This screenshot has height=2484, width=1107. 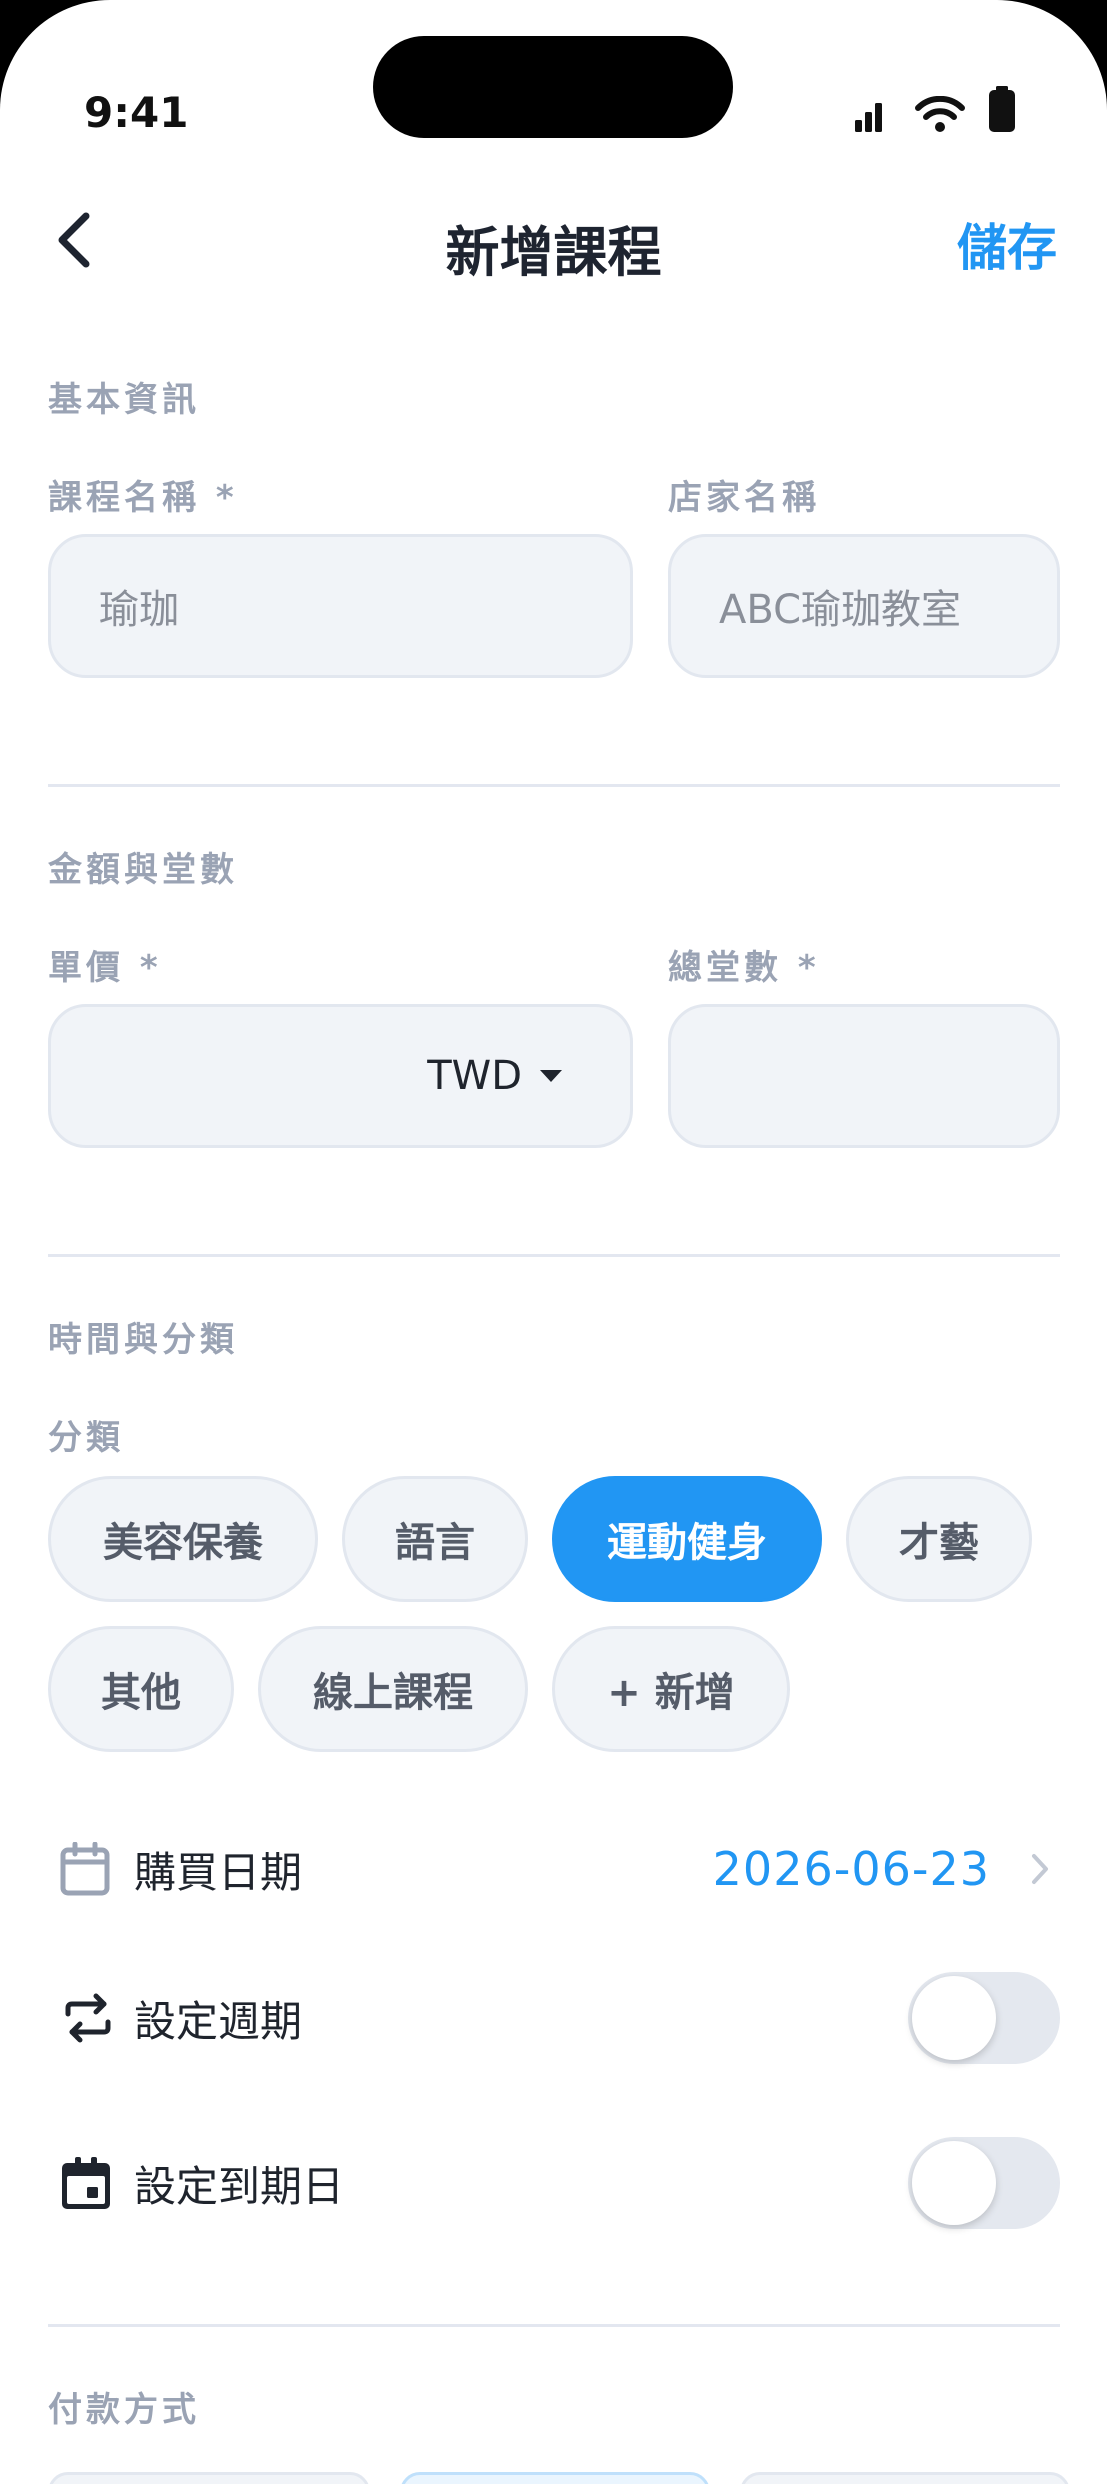 I want to click on expiry-toggle, so click(x=984, y=2183).